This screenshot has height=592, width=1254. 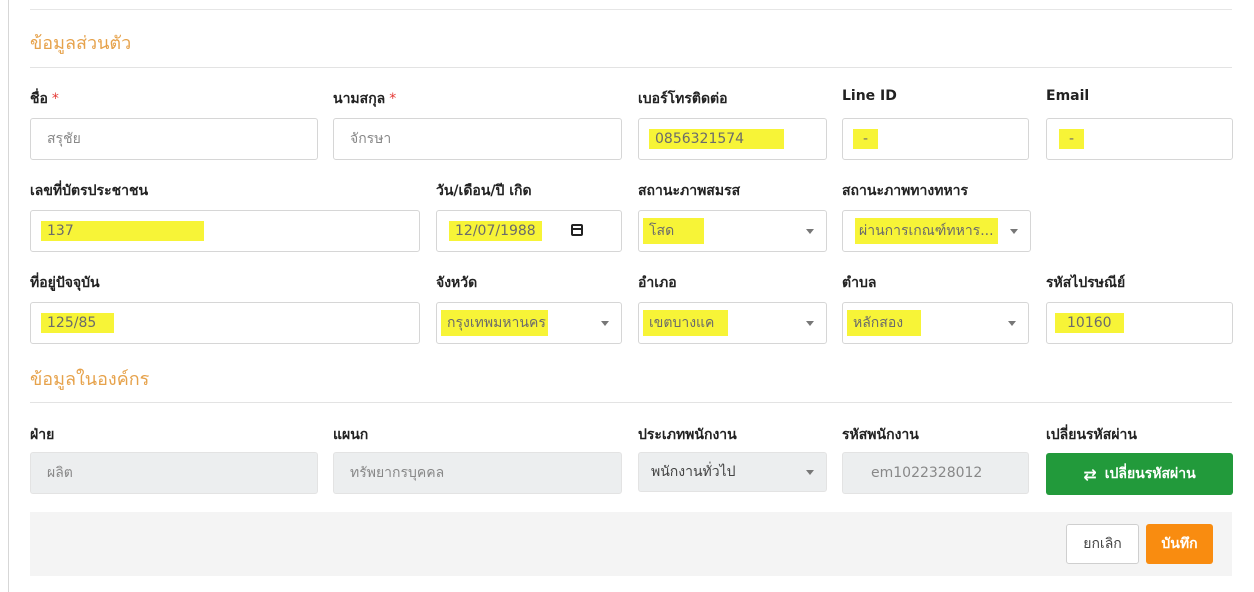 I want to click on id-card-label: เลขที่บัตรประชาชน, so click(x=89, y=191).